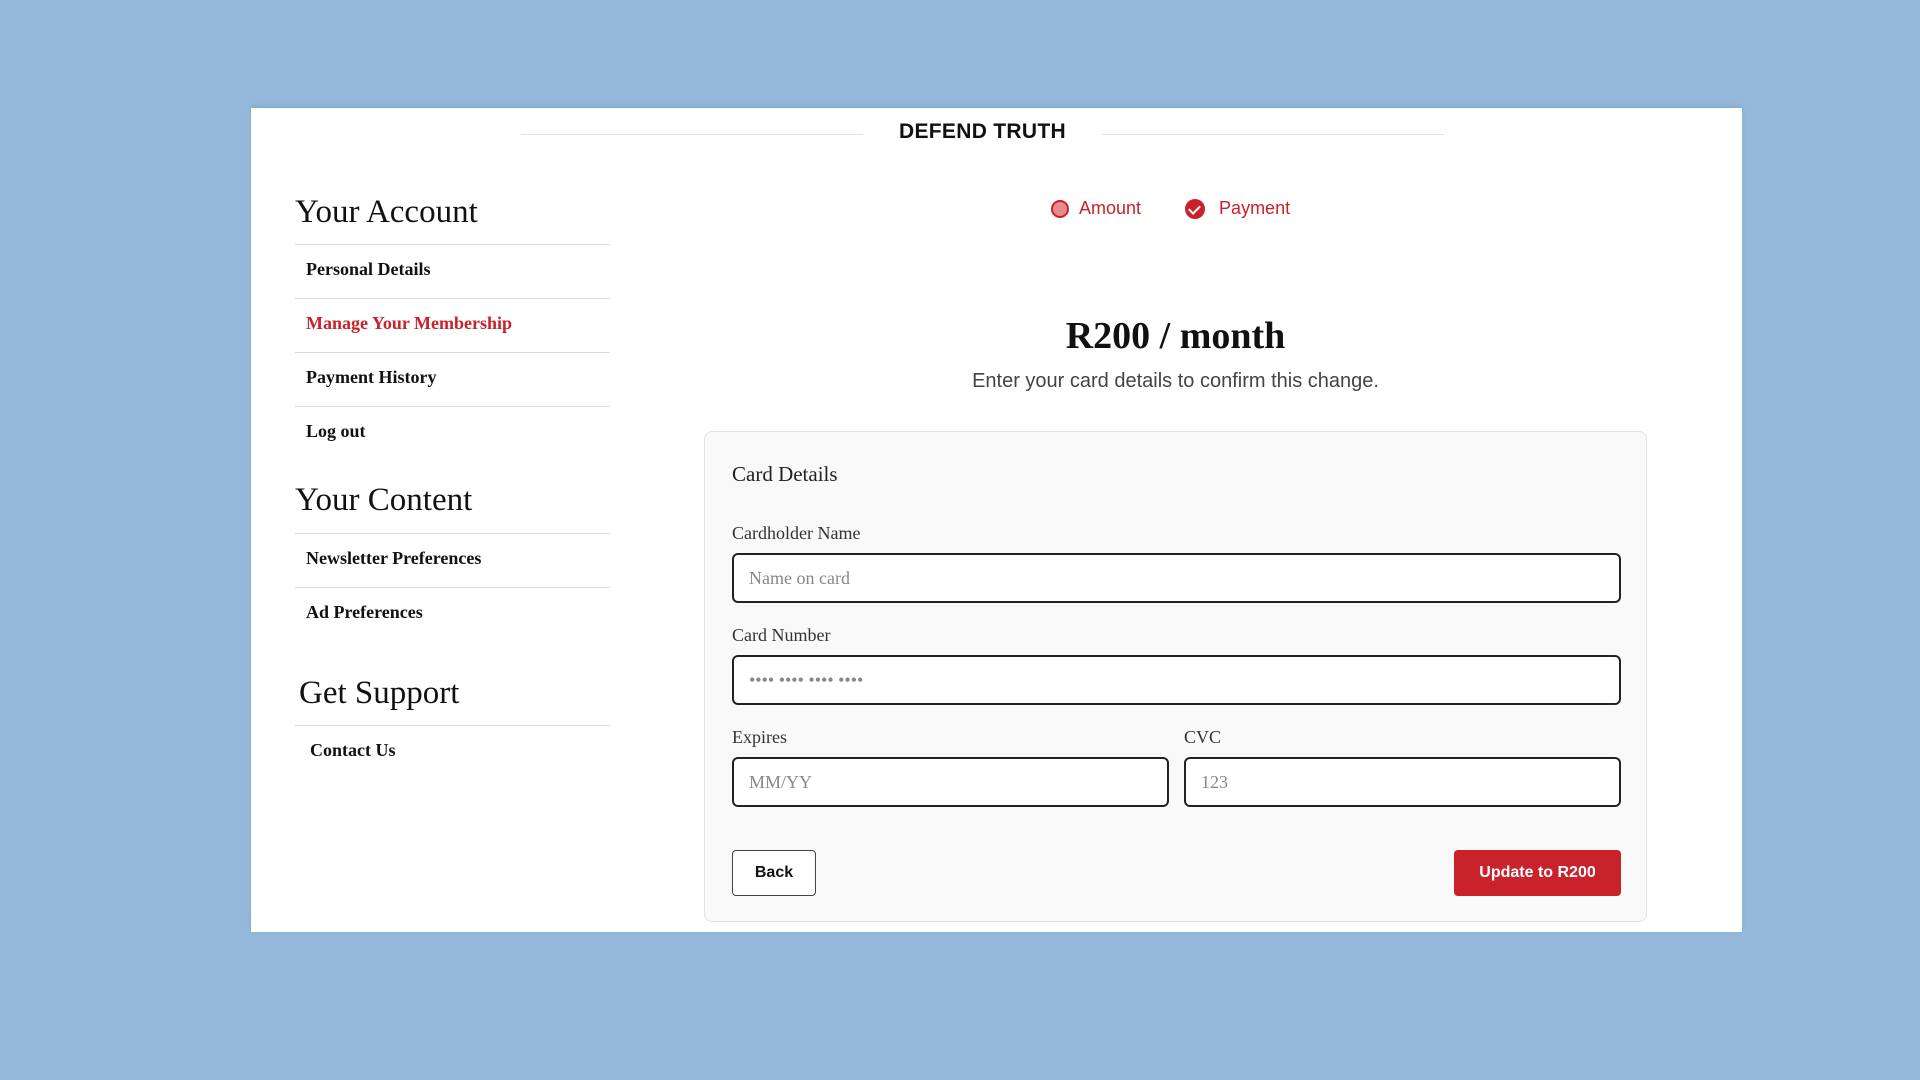  What do you see at coordinates (452, 561) in the screenshot?
I see `sidebar-item-newsletter-preferences: Newsletter Preferences` at bounding box center [452, 561].